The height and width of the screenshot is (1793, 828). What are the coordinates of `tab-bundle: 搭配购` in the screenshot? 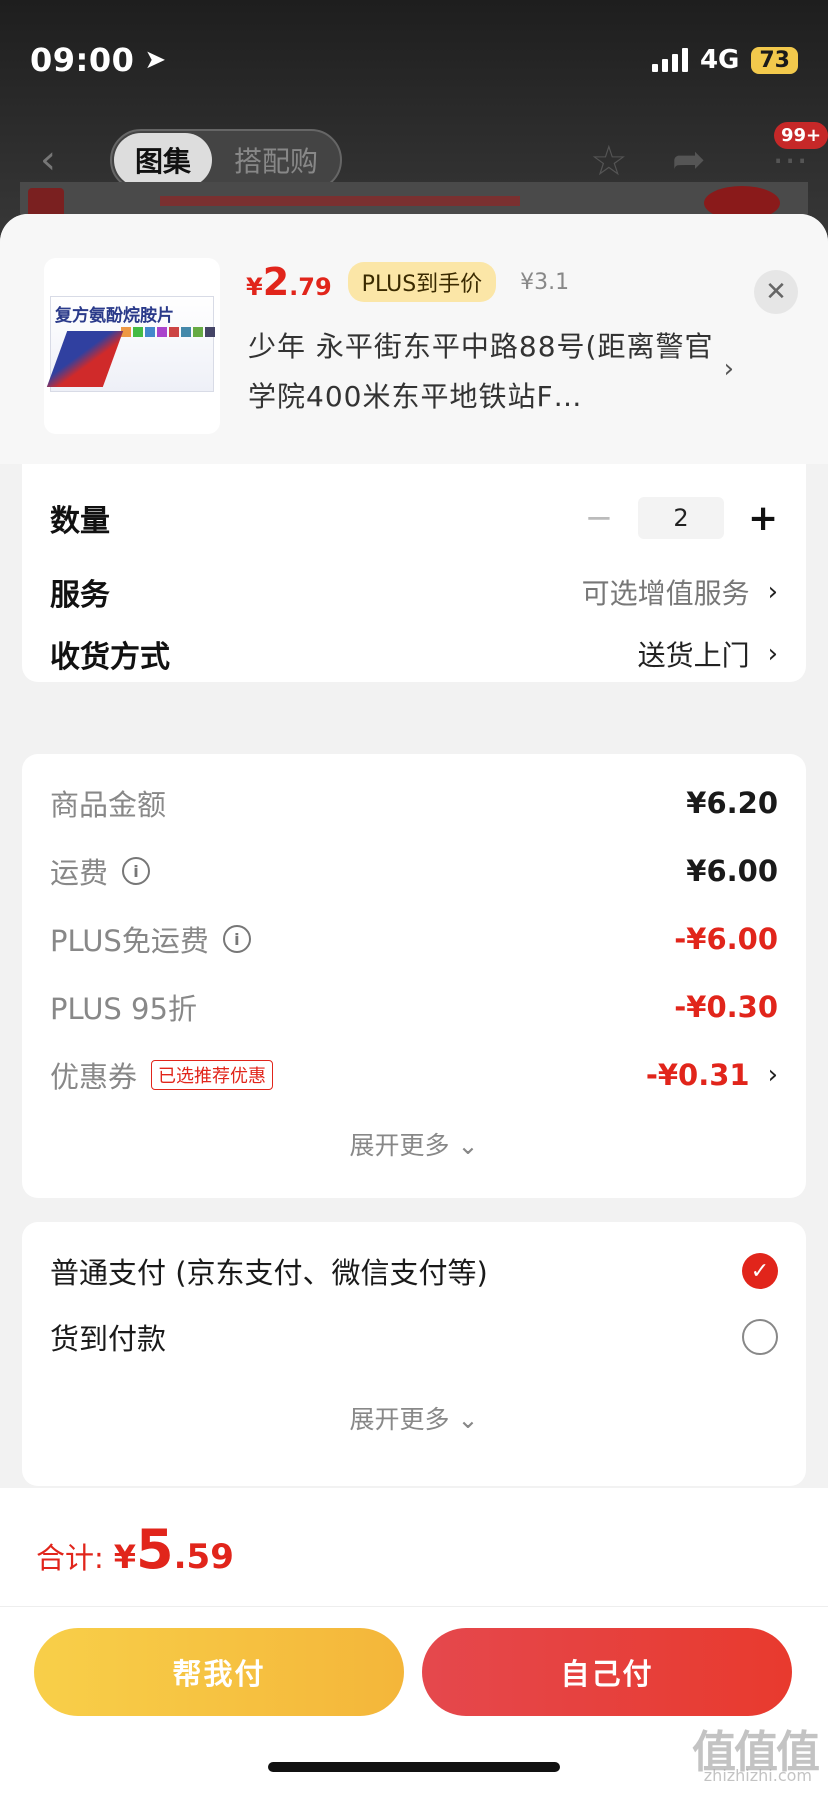 It's located at (276, 160).